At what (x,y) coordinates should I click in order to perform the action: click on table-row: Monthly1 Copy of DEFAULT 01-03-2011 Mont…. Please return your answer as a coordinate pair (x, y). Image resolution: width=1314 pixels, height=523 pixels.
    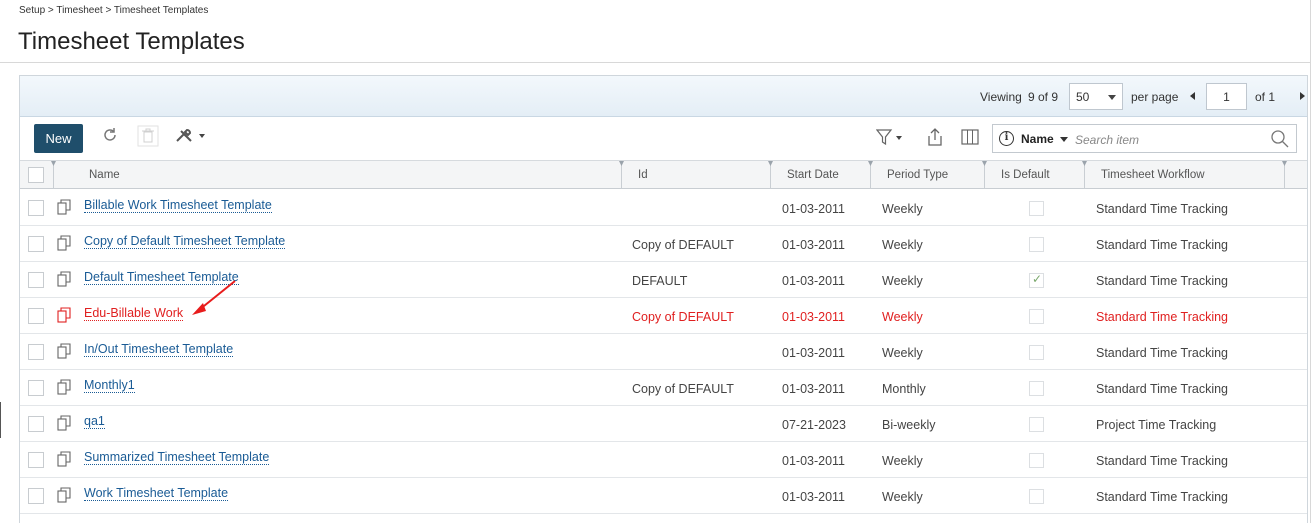
    Looking at the image, I should click on (663, 388).